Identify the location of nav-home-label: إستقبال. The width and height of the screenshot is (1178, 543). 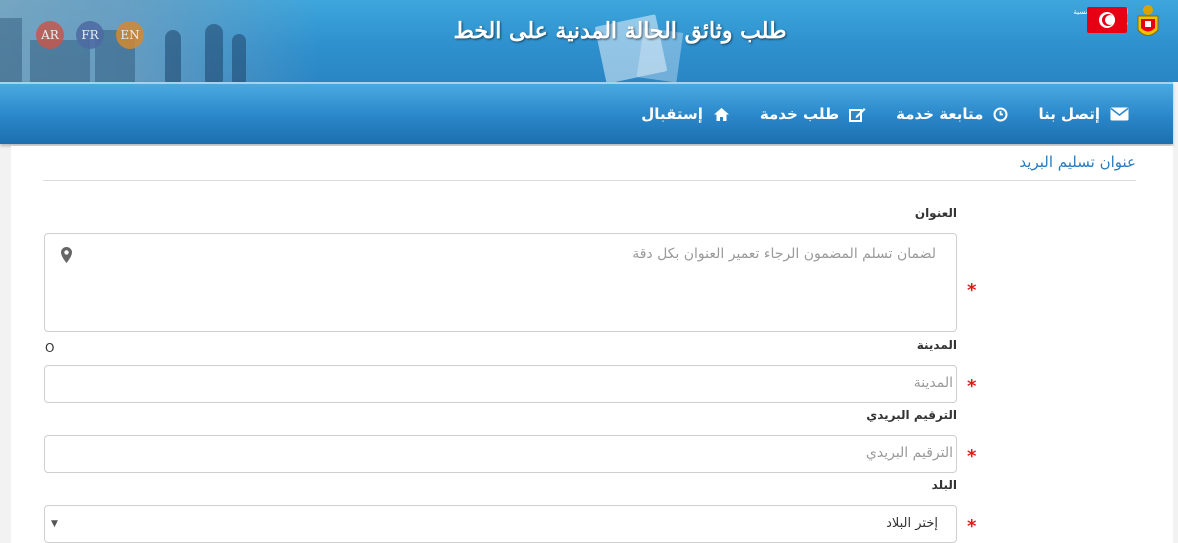
(672, 114).